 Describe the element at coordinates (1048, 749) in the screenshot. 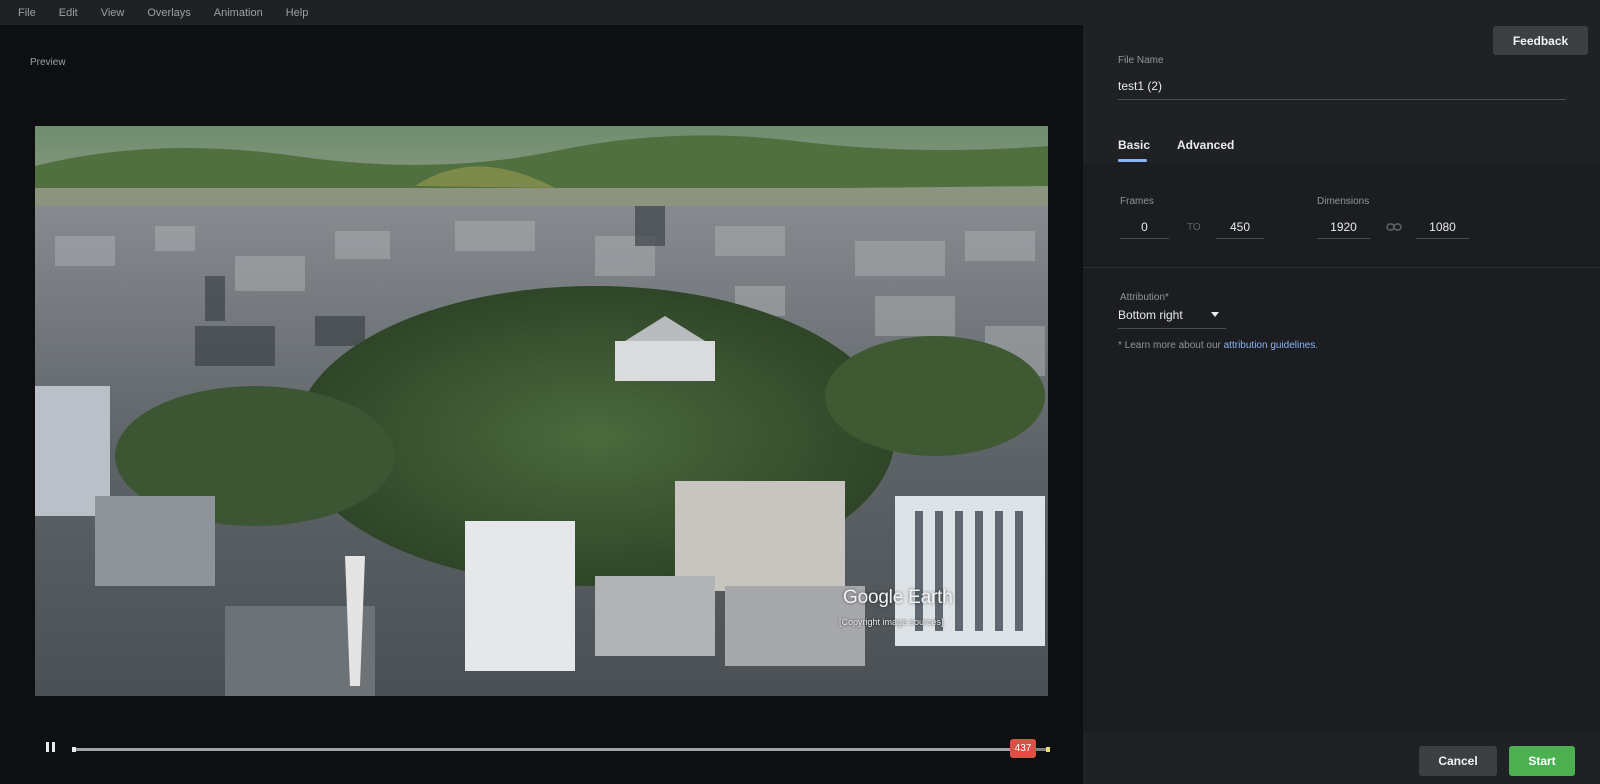

I see `timeline-end-marker` at that location.